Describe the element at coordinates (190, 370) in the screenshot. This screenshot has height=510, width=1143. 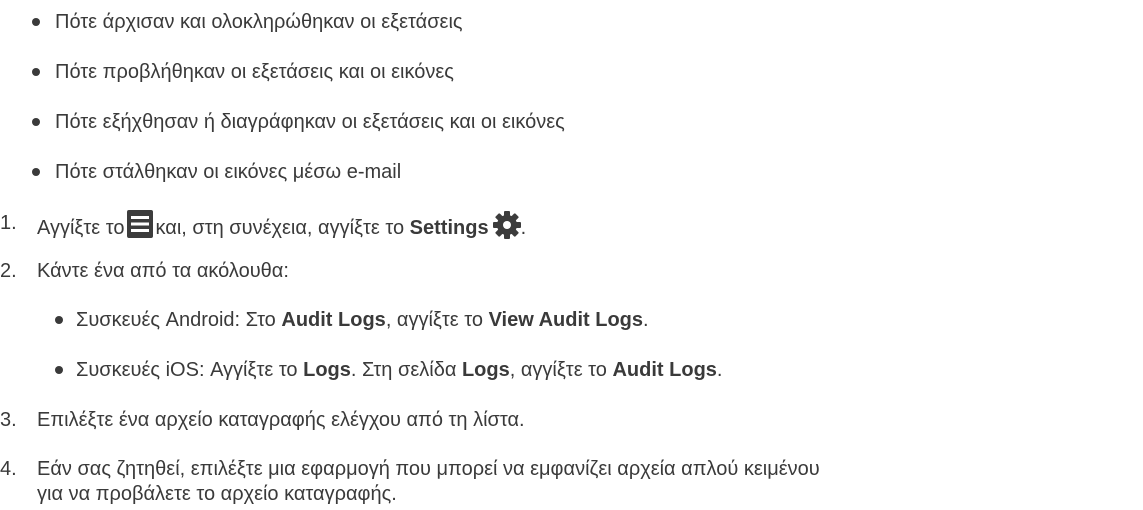
I see `ios-text-1: Συσκευές iOS: Αγγίξτε το` at that location.